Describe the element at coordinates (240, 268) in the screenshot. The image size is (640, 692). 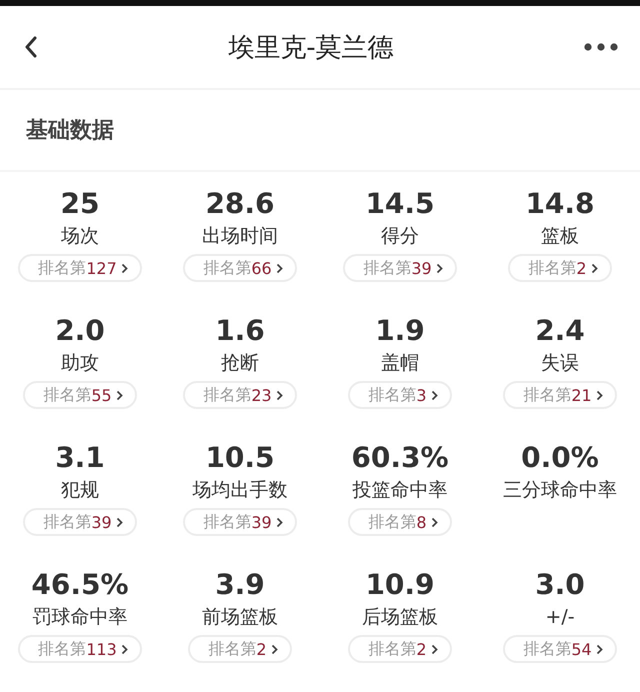
I see `ranking-button: 排名第66` at that location.